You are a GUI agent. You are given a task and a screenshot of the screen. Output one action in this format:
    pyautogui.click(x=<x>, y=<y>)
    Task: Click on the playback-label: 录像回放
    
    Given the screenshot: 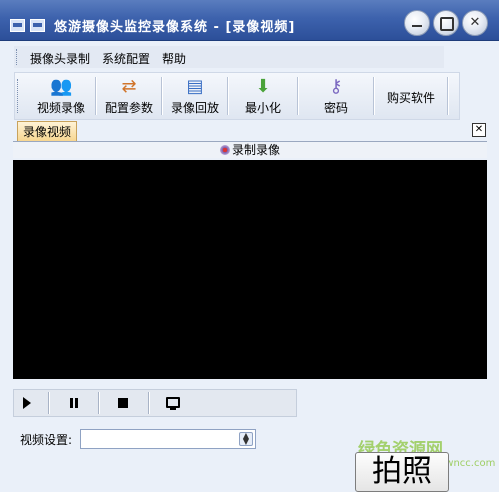 What is the action you would take?
    pyautogui.click(x=194, y=108)
    